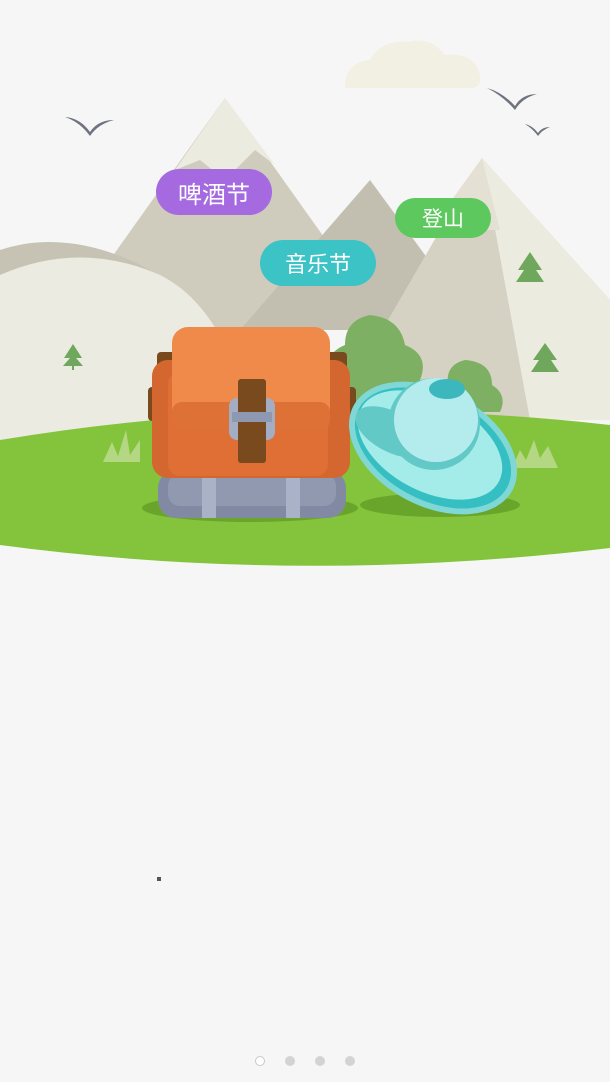  I want to click on page-indicator, so click(305, 1063).